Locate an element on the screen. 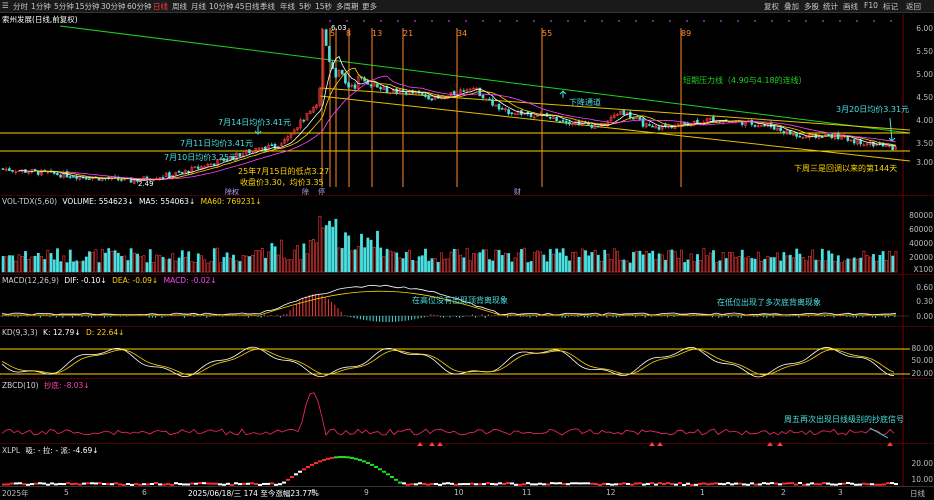 The image size is (934, 500). date-5: 5 is located at coordinates (66, 492).